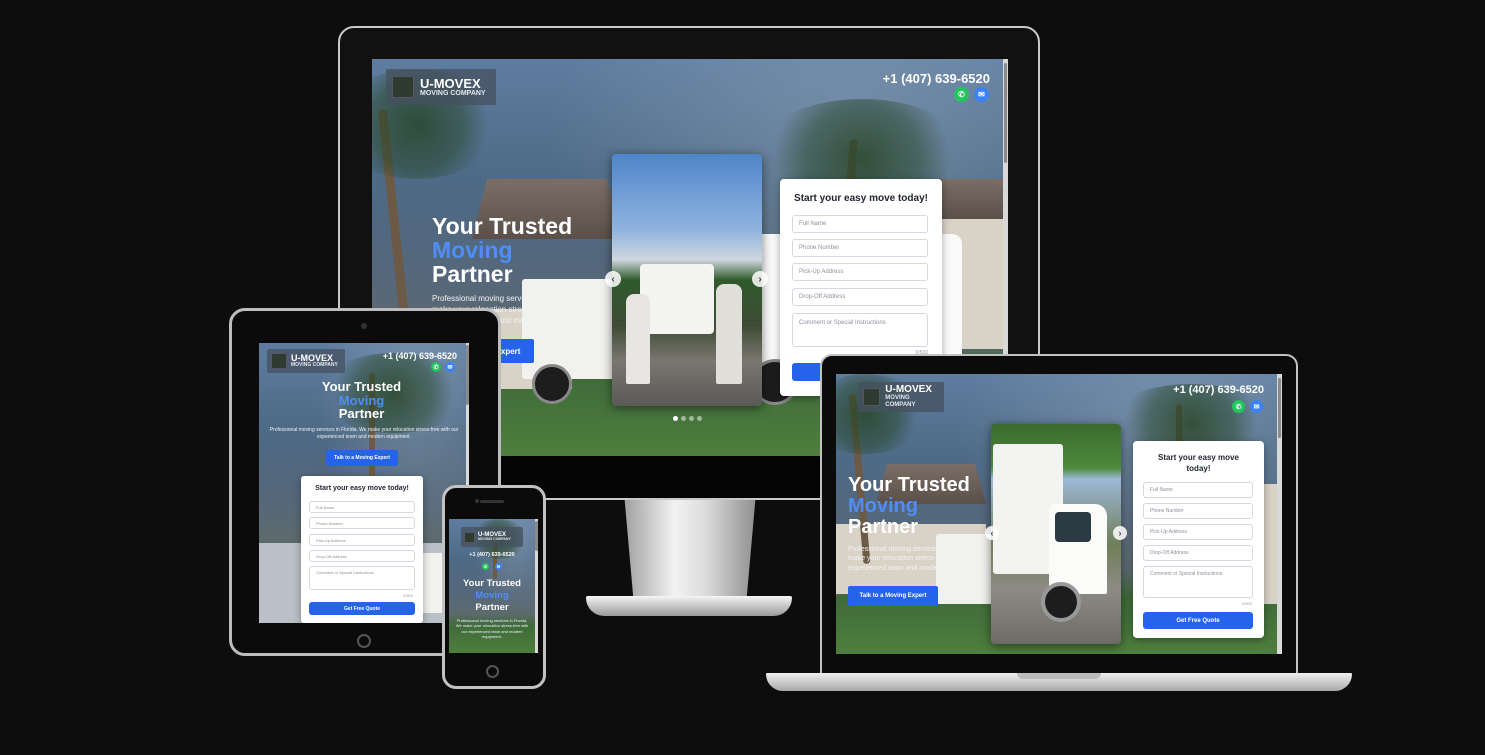 The image size is (1485, 755). What do you see at coordinates (689, 606) in the screenshot?
I see `monitor-stand-base` at bounding box center [689, 606].